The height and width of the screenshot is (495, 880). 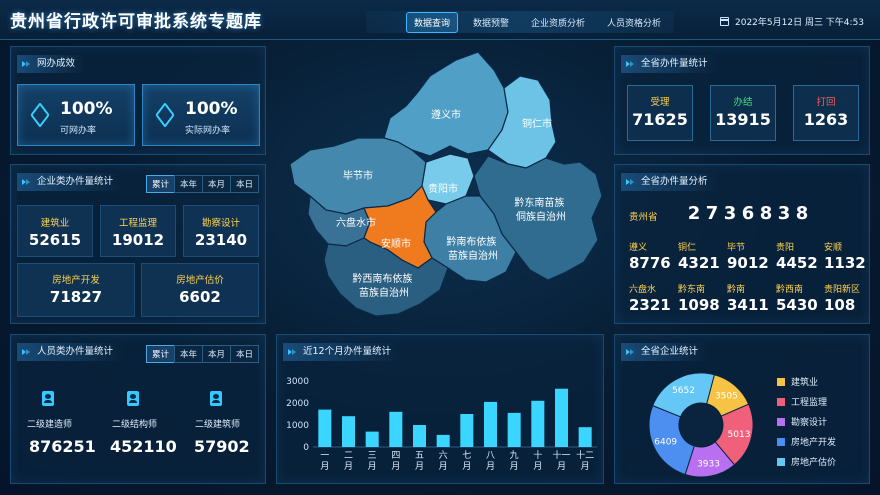 What do you see at coordinates (585, 437) in the screenshot?
I see `bar-十二月` at bounding box center [585, 437].